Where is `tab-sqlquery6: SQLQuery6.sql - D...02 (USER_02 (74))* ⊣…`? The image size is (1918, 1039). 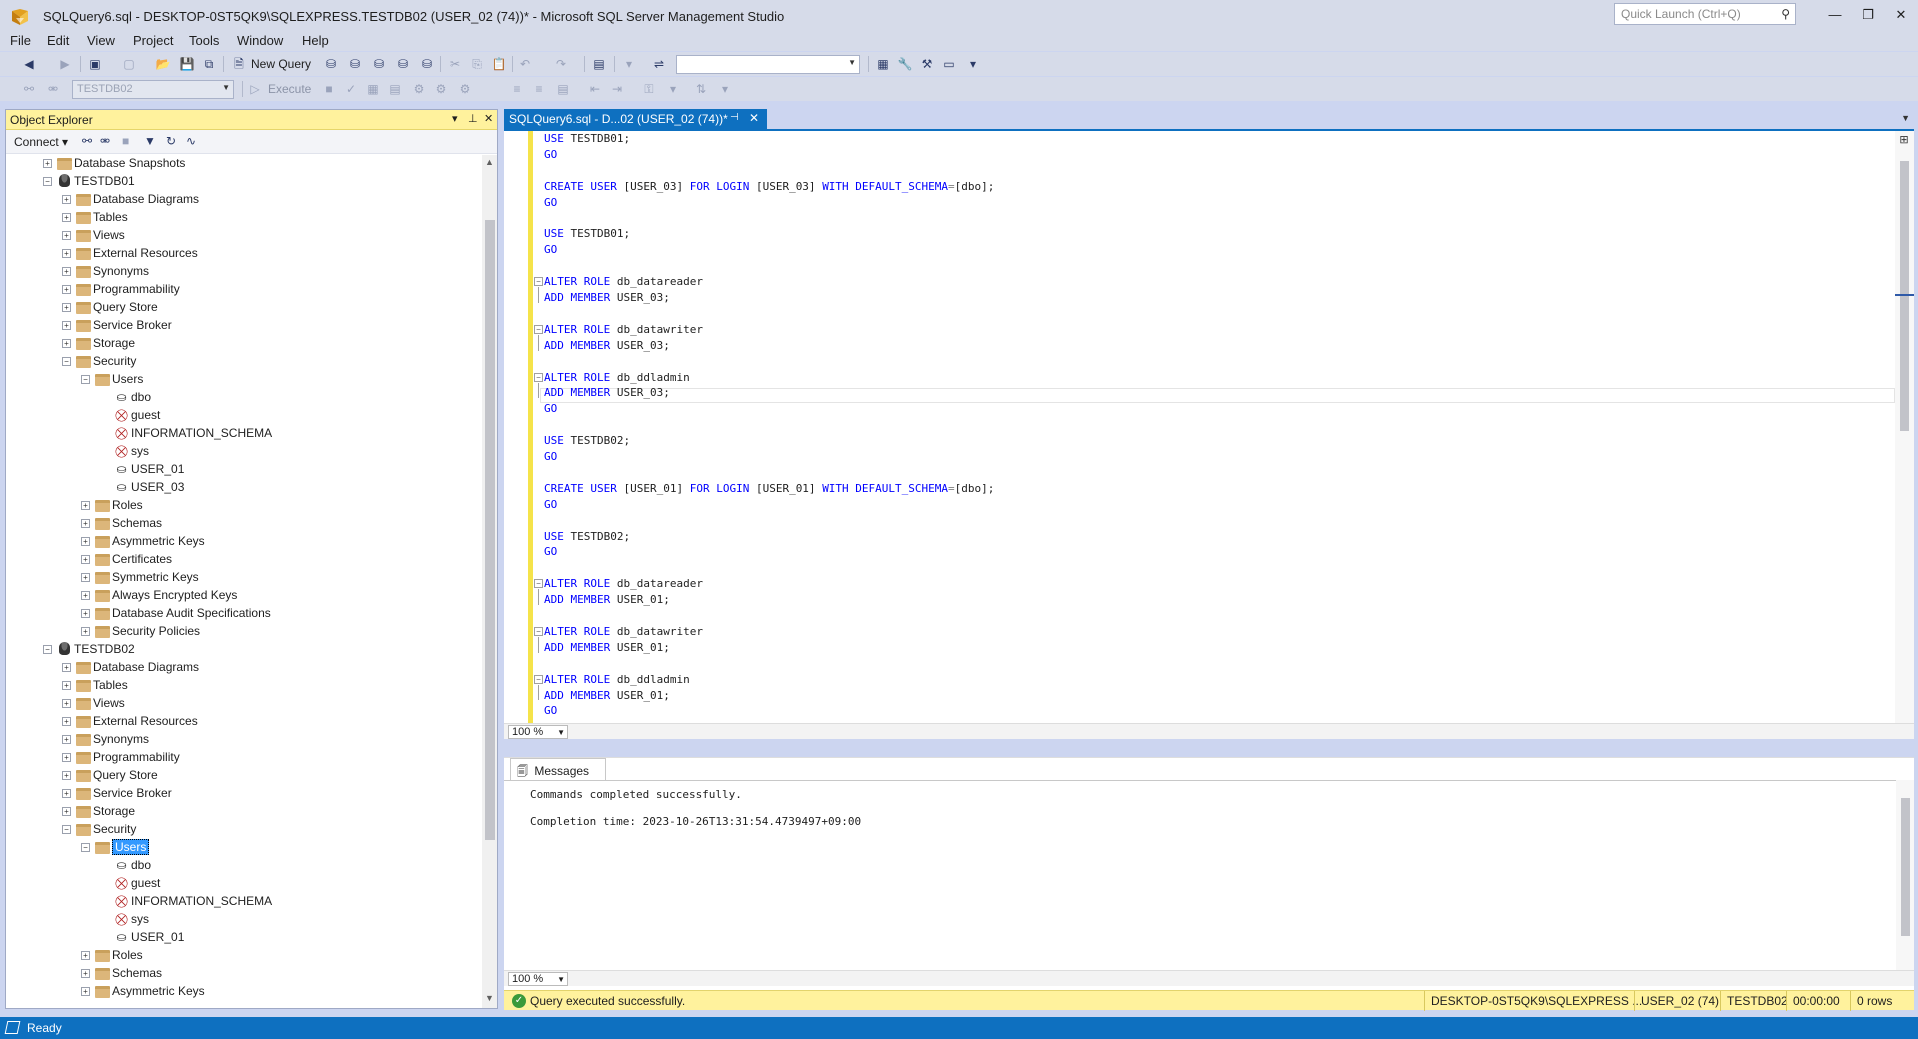
tab-sqlquery6: SQLQuery6.sql - D...02 (USER_02 (74))* ⊣… is located at coordinates (635, 119).